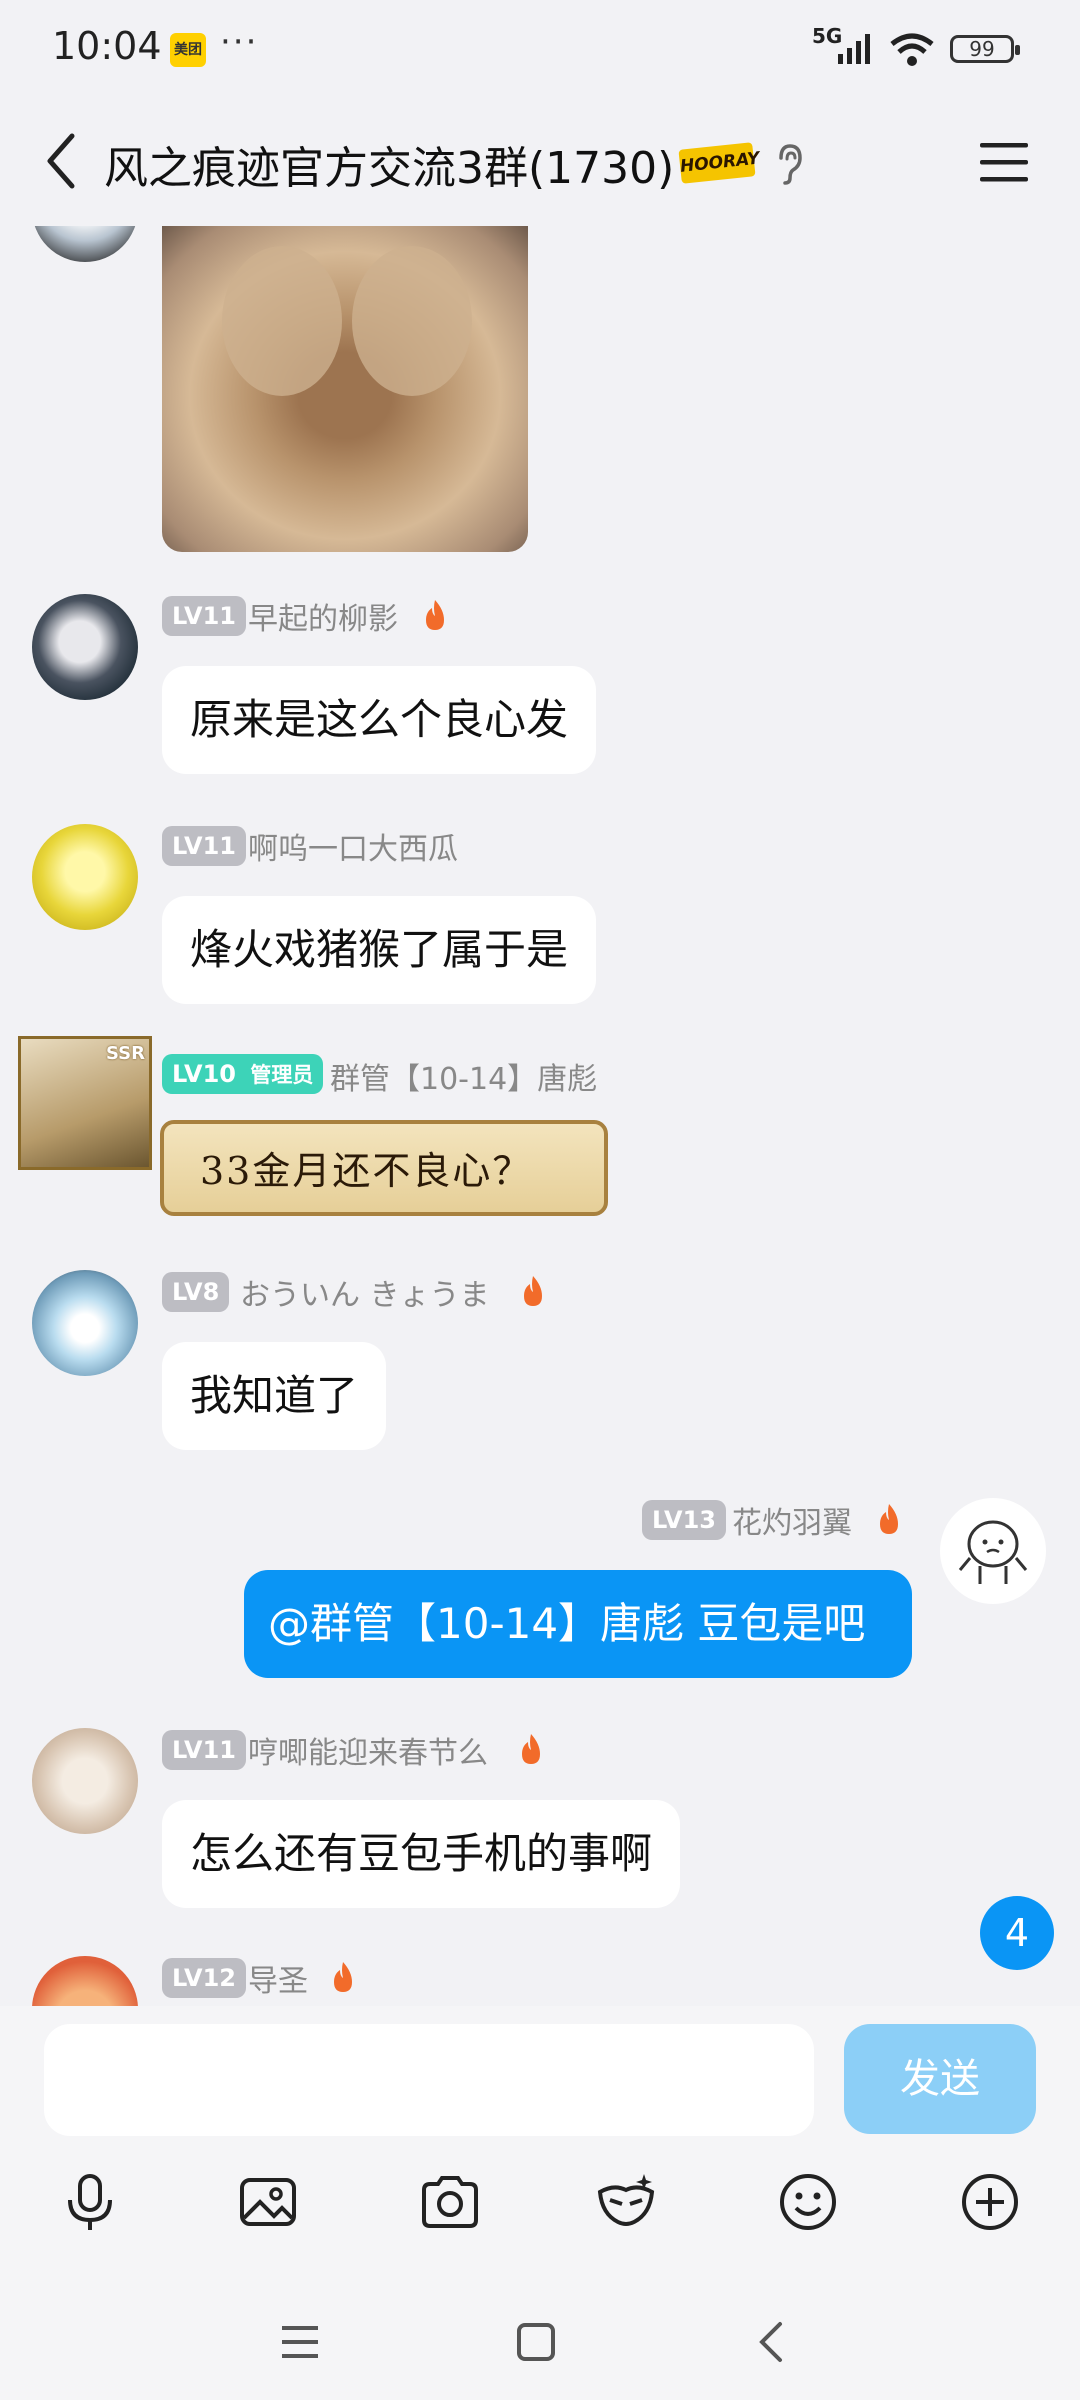 This screenshot has width=1080, height=2400. I want to click on signal-icon, so click(854, 49).